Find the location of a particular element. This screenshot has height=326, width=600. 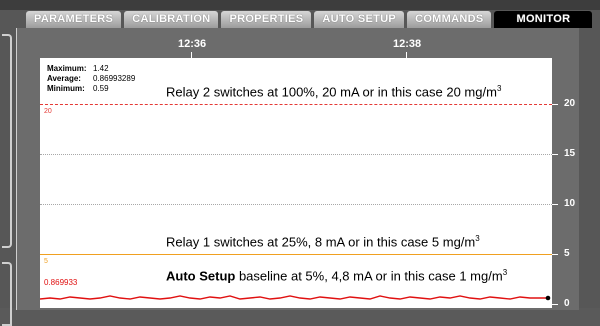

axis-label: 15 is located at coordinates (570, 153).